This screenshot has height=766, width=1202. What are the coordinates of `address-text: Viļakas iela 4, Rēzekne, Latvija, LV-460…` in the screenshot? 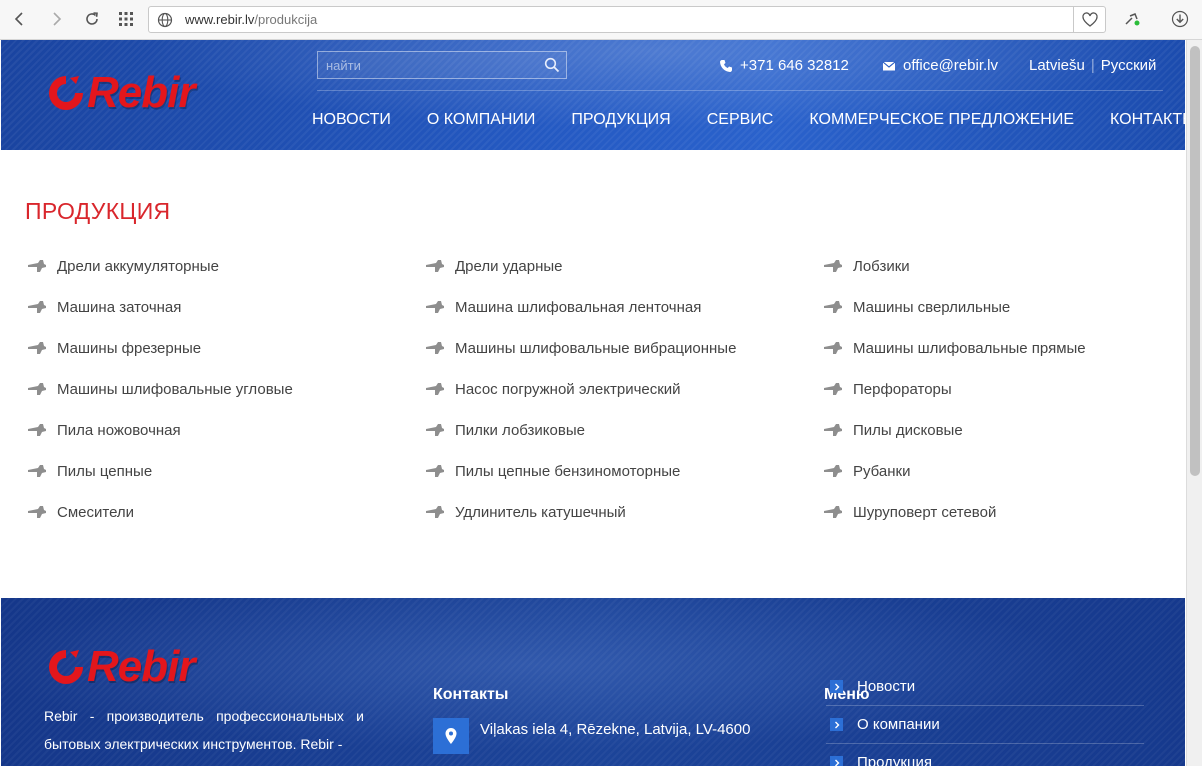 It's located at (615, 729).